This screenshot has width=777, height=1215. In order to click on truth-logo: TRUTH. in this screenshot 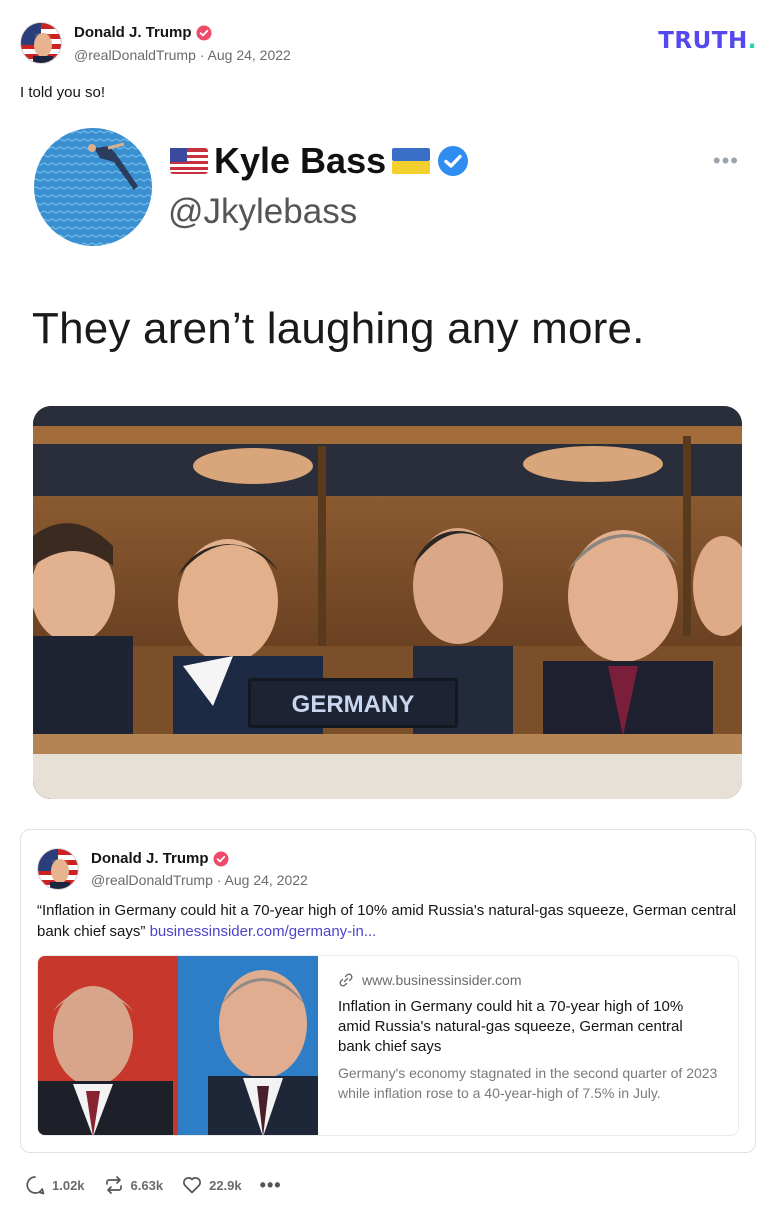, I will do `click(707, 41)`.